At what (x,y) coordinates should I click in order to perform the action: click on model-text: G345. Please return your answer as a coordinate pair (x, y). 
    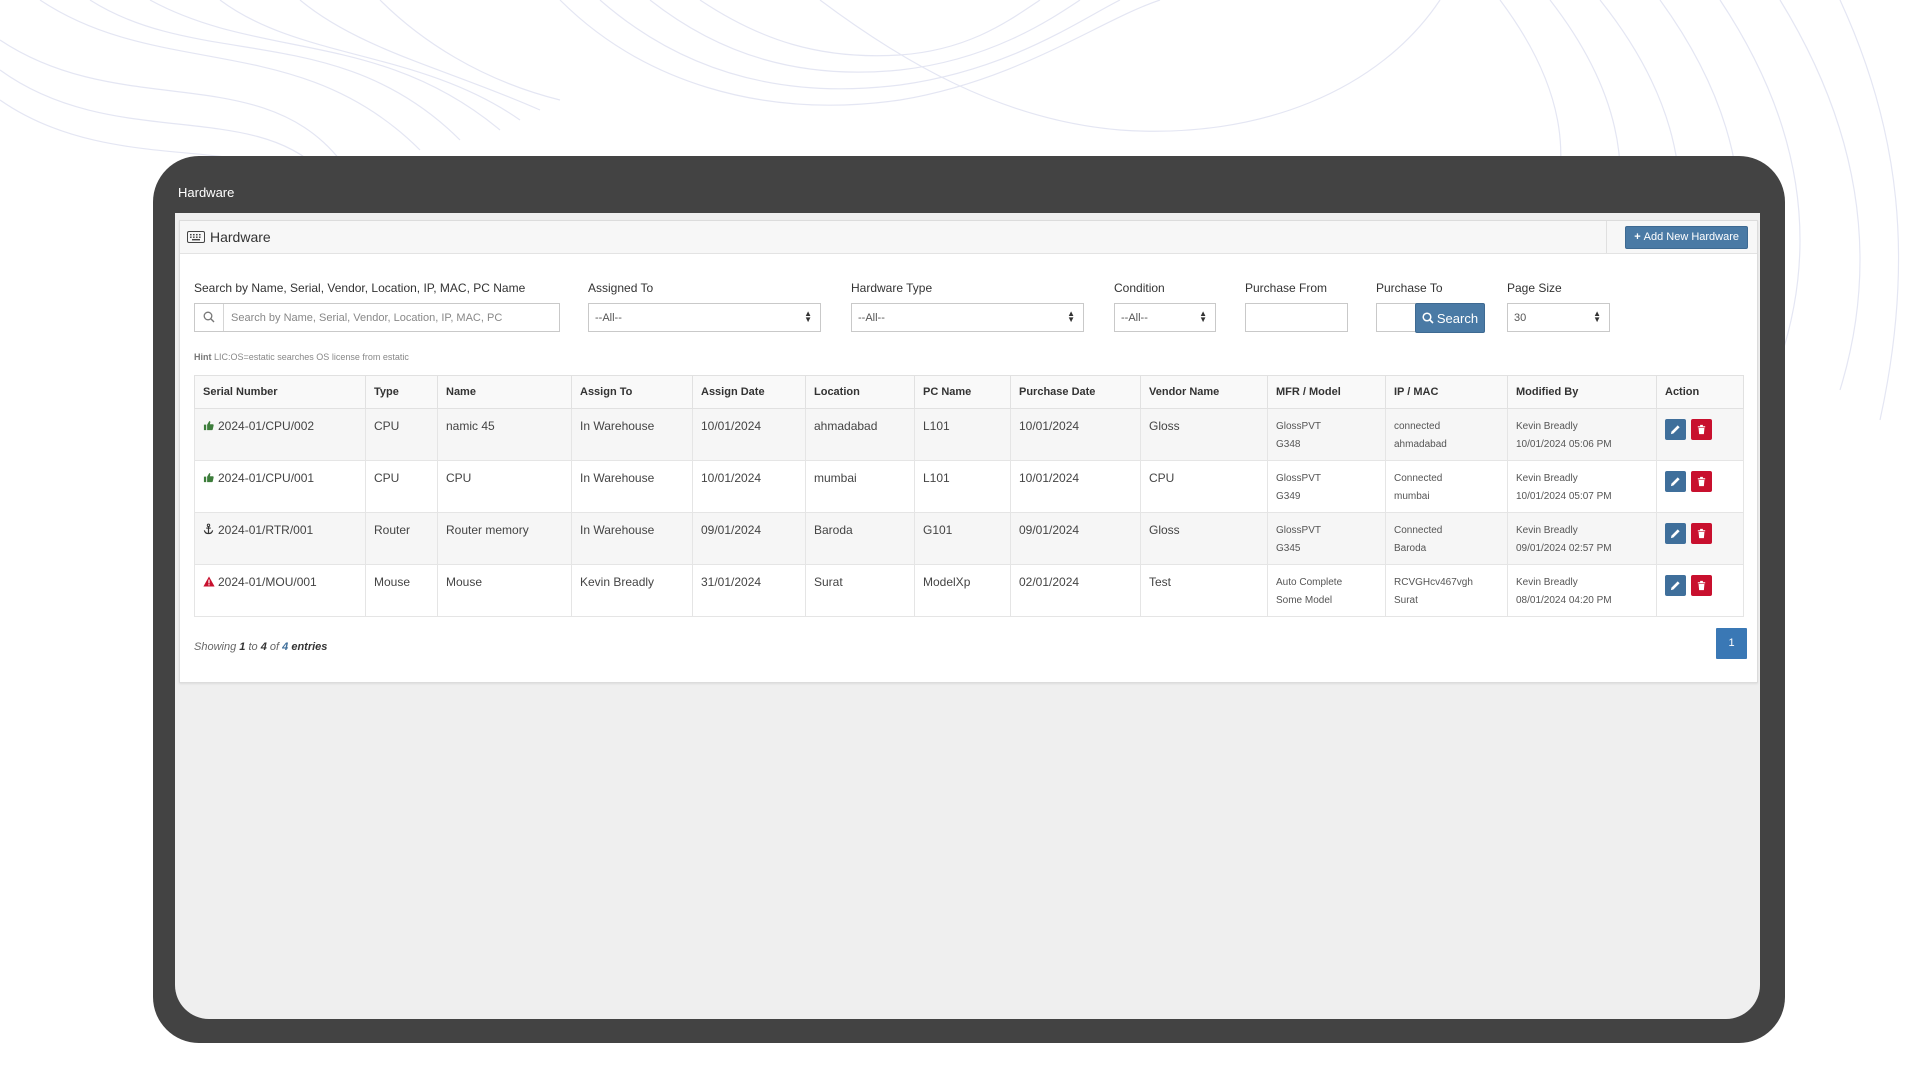
    Looking at the image, I should click on (1288, 548).